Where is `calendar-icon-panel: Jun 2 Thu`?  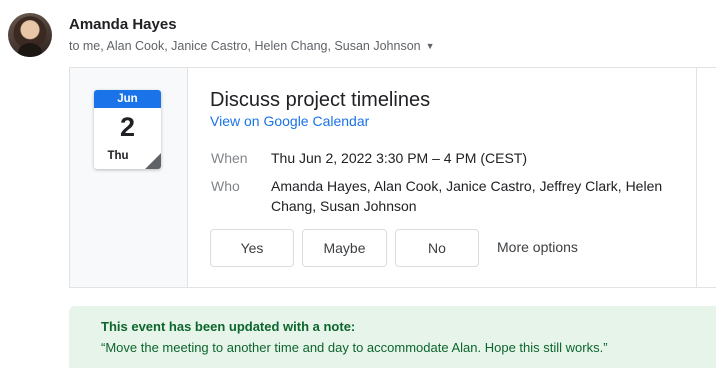 calendar-icon-panel: Jun 2 Thu is located at coordinates (129, 177).